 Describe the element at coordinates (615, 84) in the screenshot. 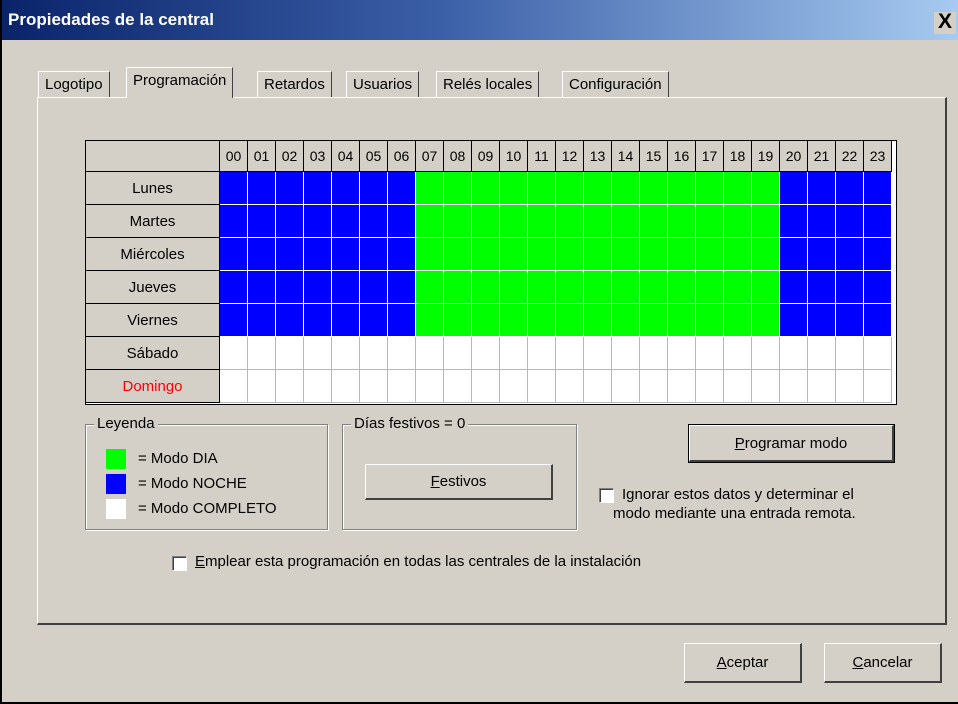

I see `tab-configuracion: Configuración` at that location.